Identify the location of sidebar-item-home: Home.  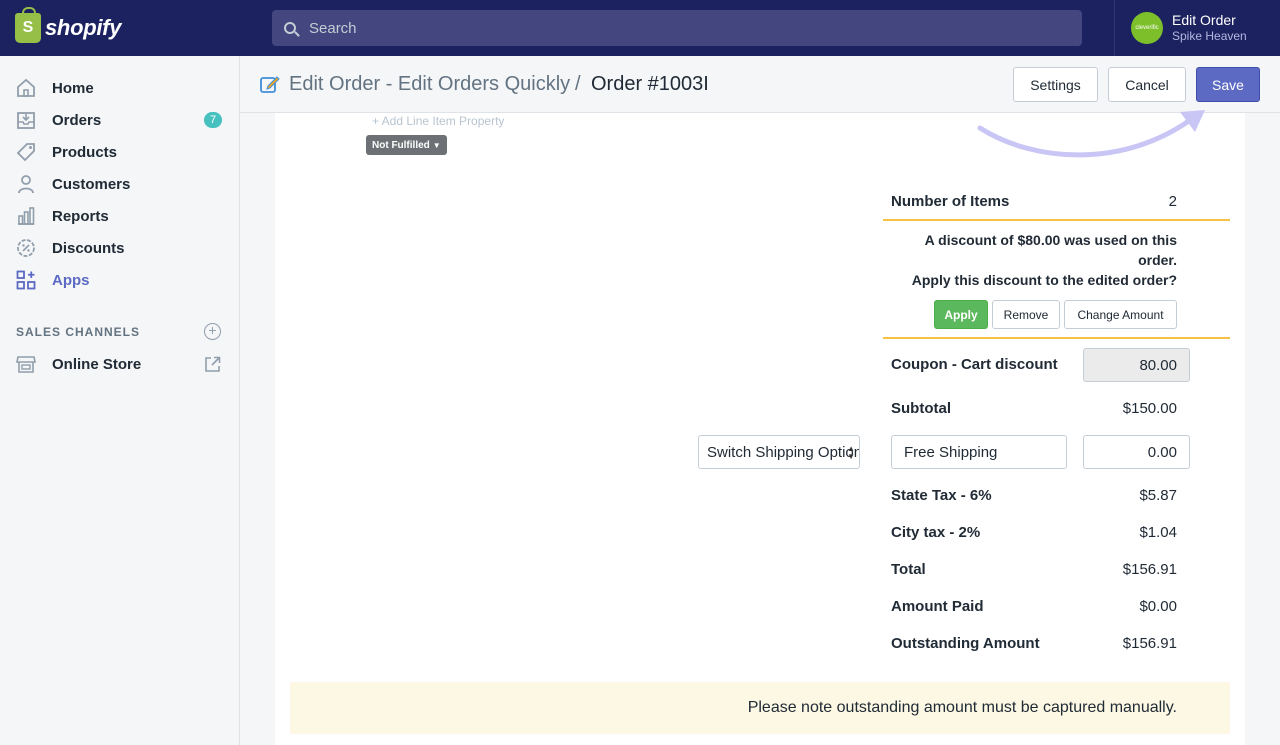
(120, 88).